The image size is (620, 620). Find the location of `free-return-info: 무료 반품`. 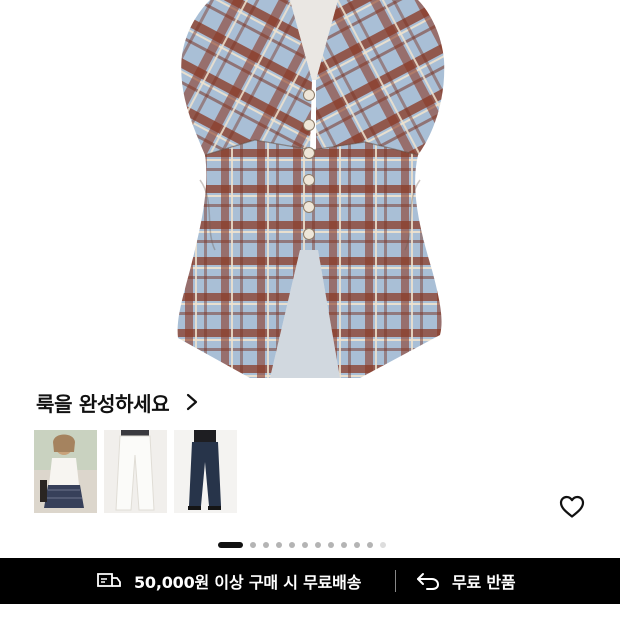

free-return-info: 무료 반품 is located at coordinates (466, 581).